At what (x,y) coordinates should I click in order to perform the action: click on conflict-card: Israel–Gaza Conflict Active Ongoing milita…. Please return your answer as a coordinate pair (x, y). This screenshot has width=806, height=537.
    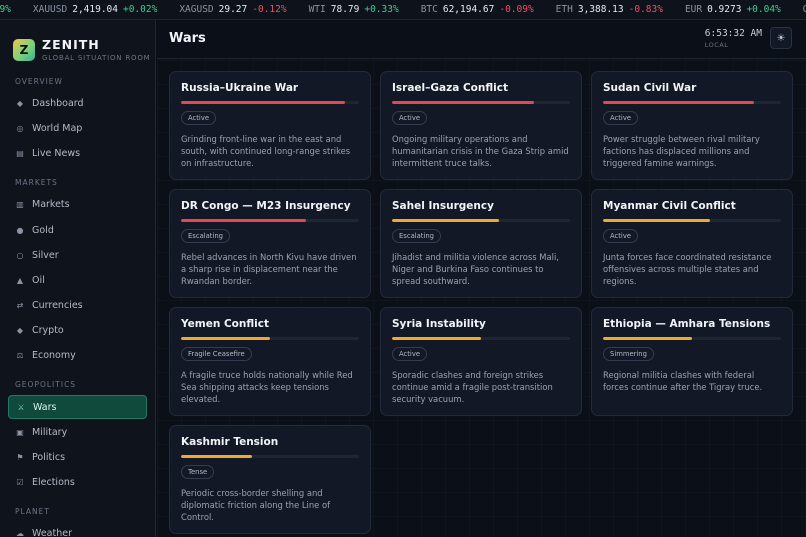
    Looking at the image, I should click on (481, 125).